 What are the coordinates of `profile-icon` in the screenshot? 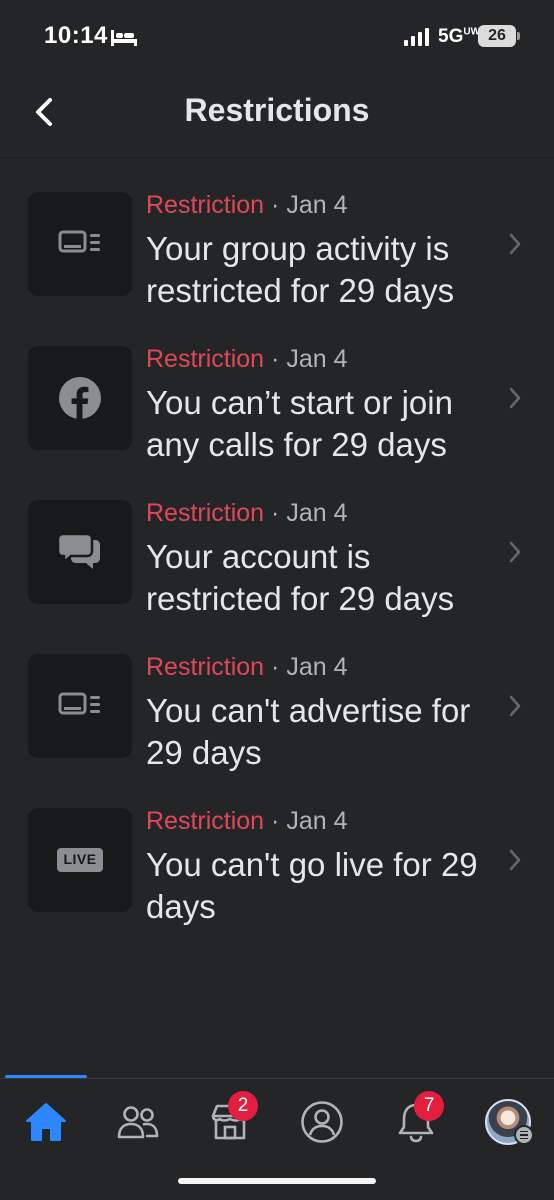 It's located at (322, 1122).